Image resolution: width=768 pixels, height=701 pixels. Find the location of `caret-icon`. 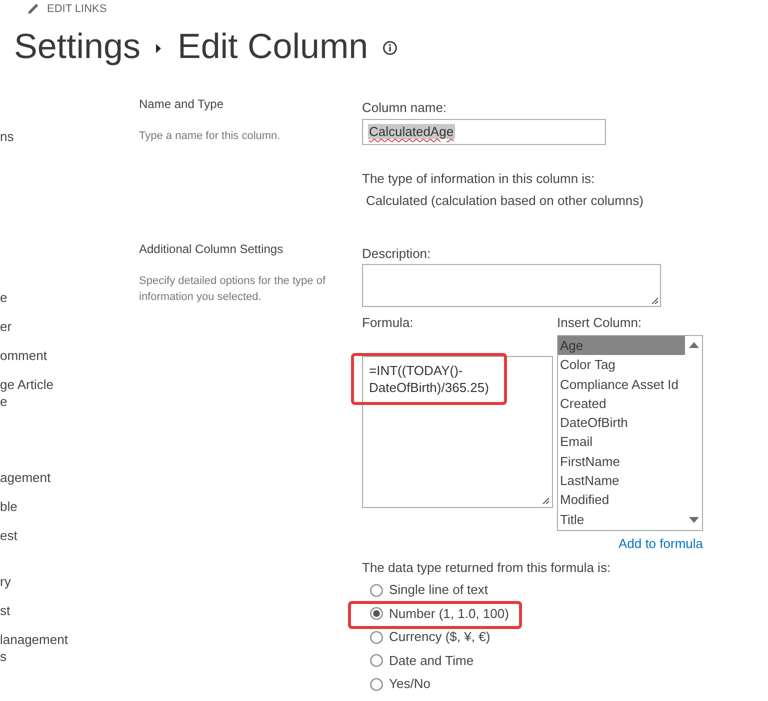

caret-icon is located at coordinates (159, 48).